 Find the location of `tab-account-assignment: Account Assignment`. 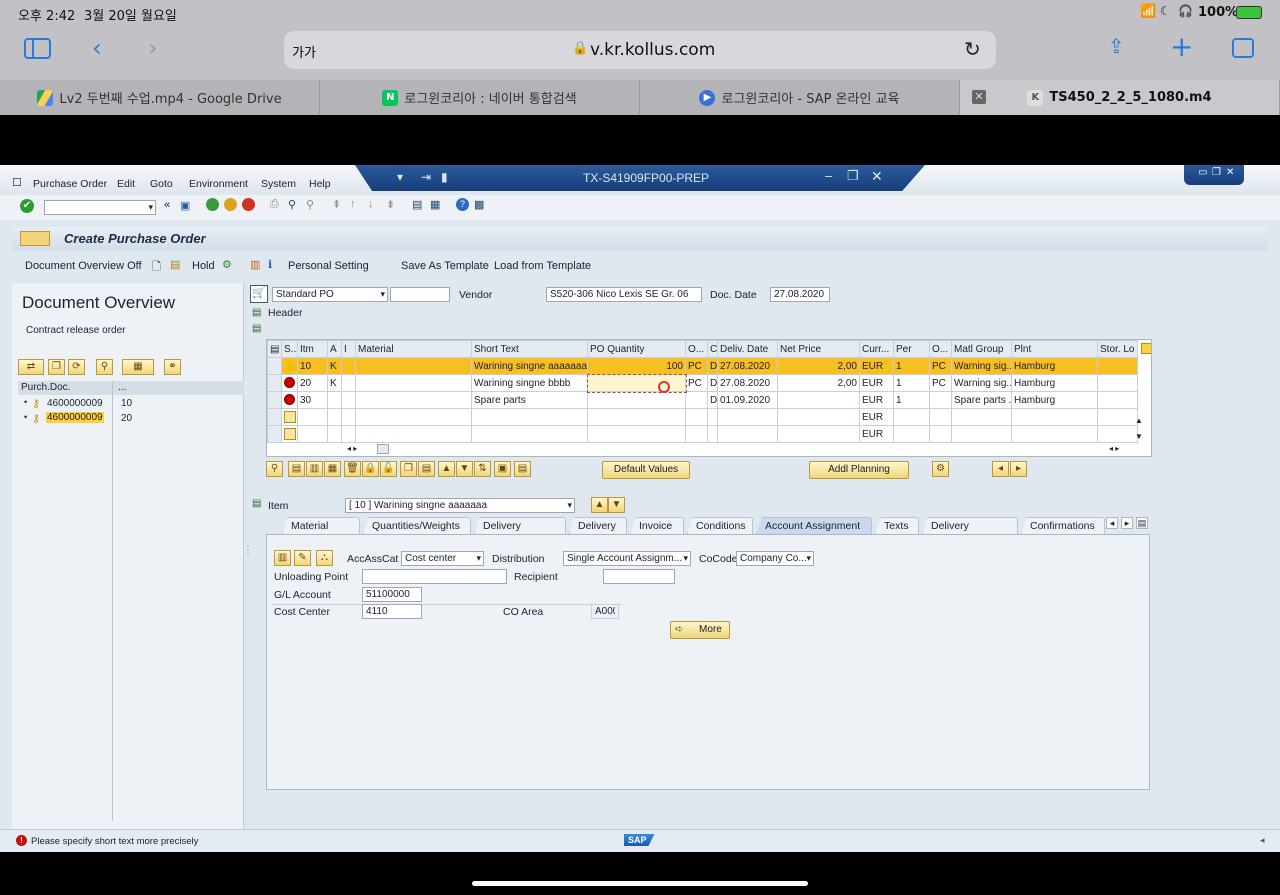

tab-account-assignment: Account Assignment is located at coordinates (814, 525).